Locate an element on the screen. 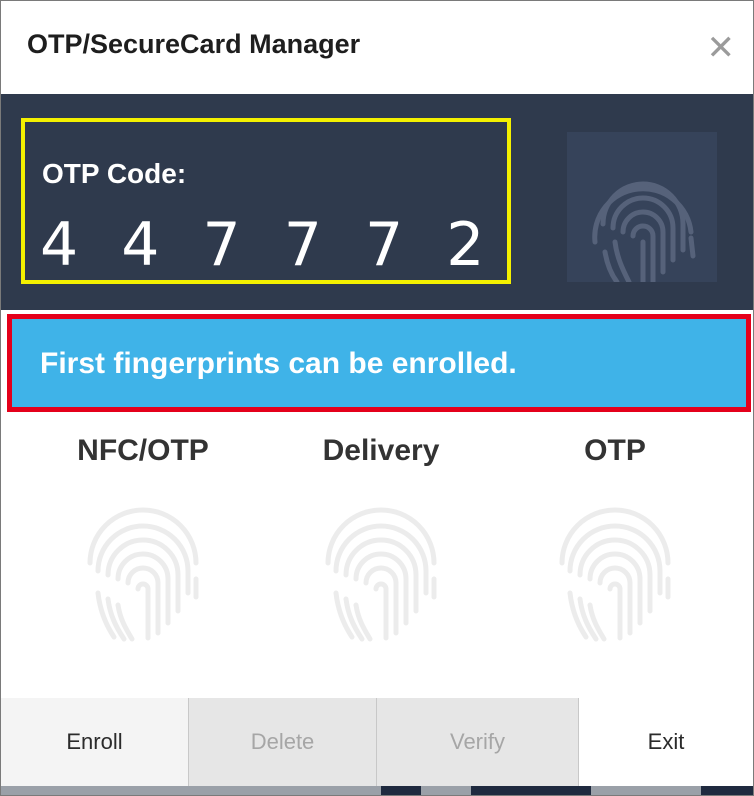 The height and width of the screenshot is (796, 754). background-strip is located at coordinates (377, 790).